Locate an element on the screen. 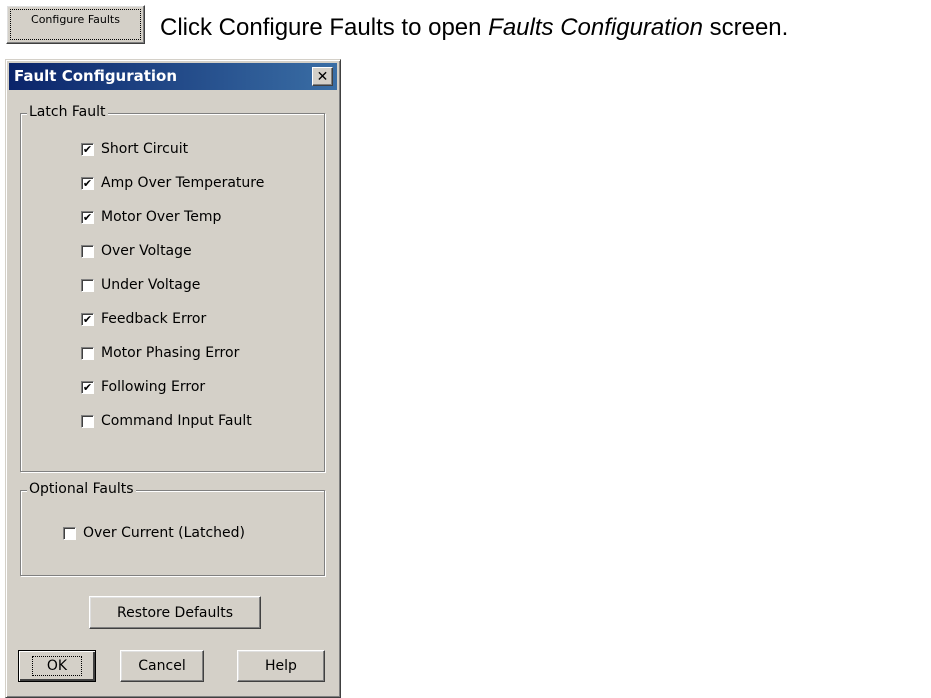 Image resolution: width=931 pixels, height=698 pixels. instruction-text-after: screen. is located at coordinates (745, 27).